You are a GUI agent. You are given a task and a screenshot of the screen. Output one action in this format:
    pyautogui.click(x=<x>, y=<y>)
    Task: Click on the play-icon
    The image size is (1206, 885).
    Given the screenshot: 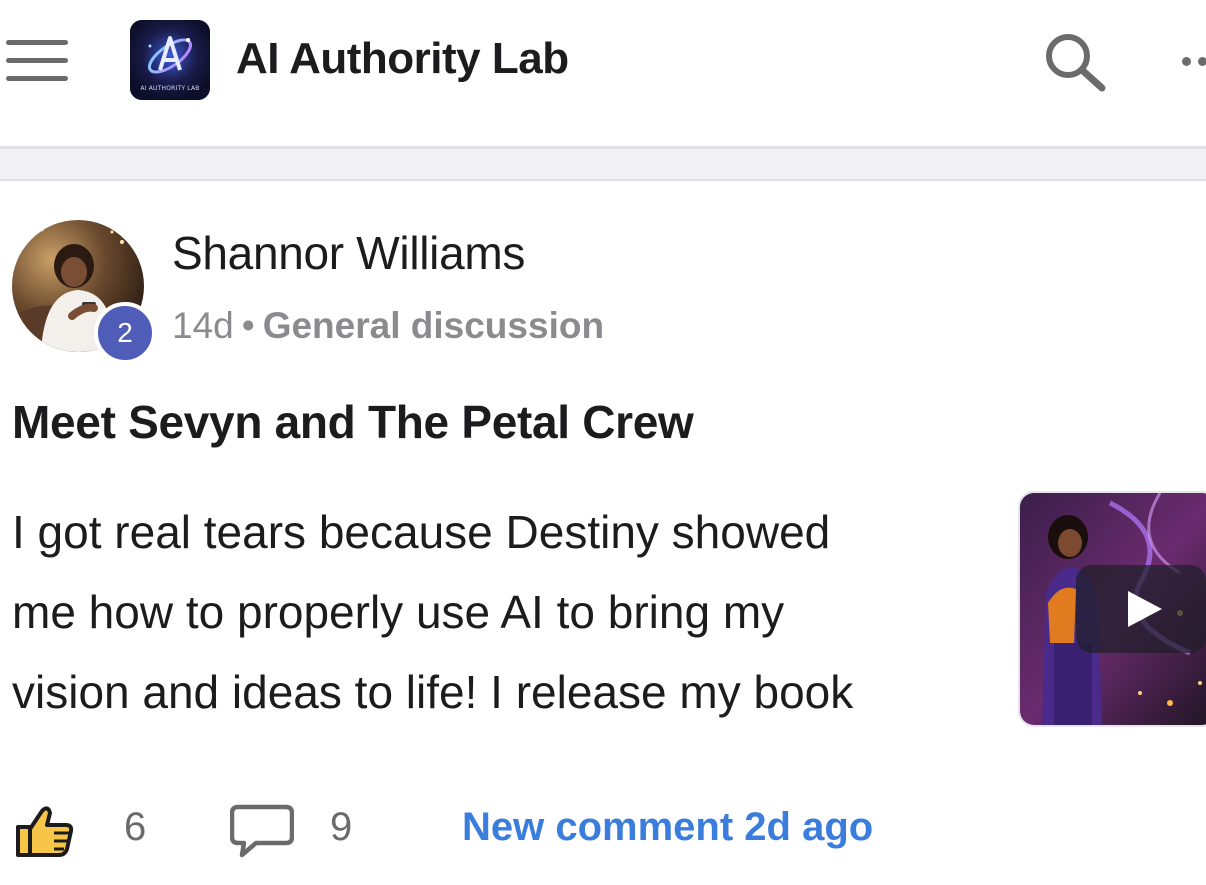 What is the action you would take?
    pyautogui.click(x=1145, y=609)
    